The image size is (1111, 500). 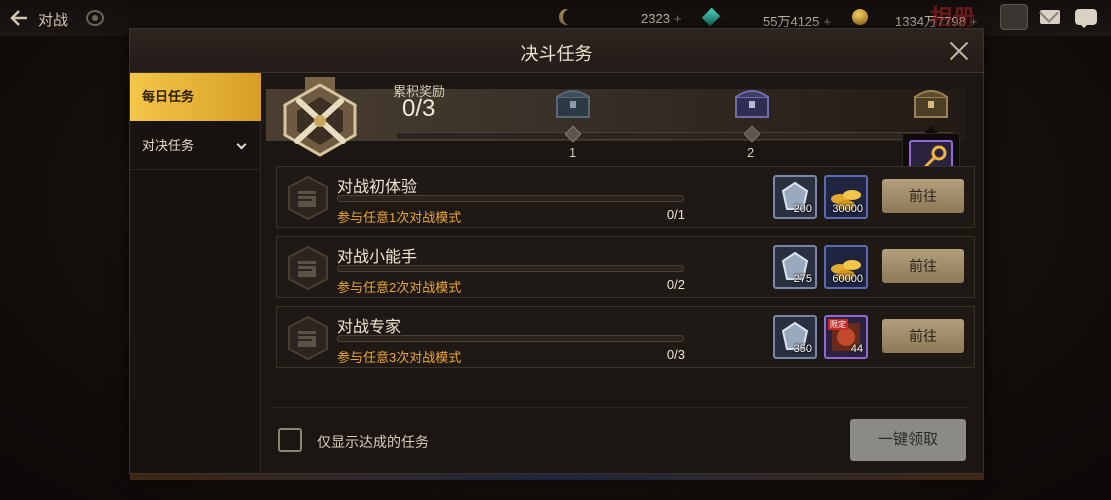 I want to click on crossed-swords-medal-icon, so click(x=320, y=117).